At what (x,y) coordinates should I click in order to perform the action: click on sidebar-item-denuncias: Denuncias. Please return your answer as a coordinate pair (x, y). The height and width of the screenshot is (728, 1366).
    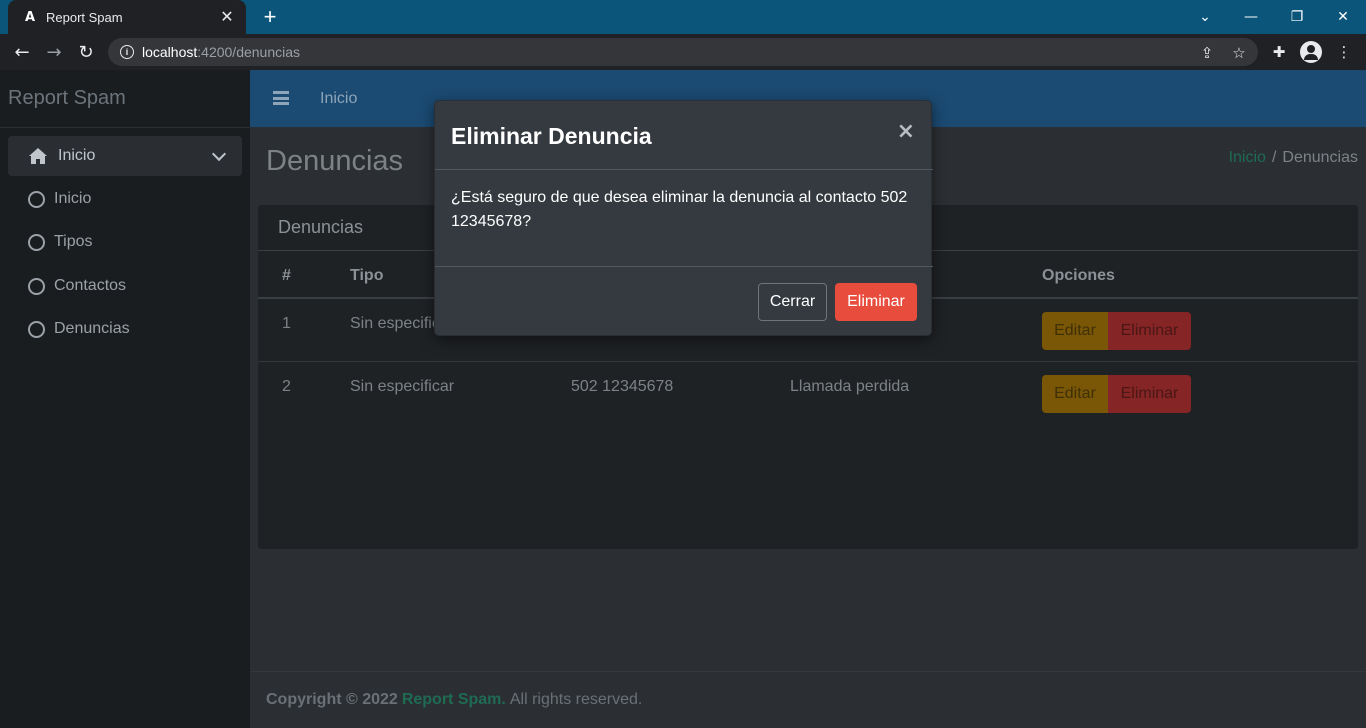
    Looking at the image, I should click on (79, 329).